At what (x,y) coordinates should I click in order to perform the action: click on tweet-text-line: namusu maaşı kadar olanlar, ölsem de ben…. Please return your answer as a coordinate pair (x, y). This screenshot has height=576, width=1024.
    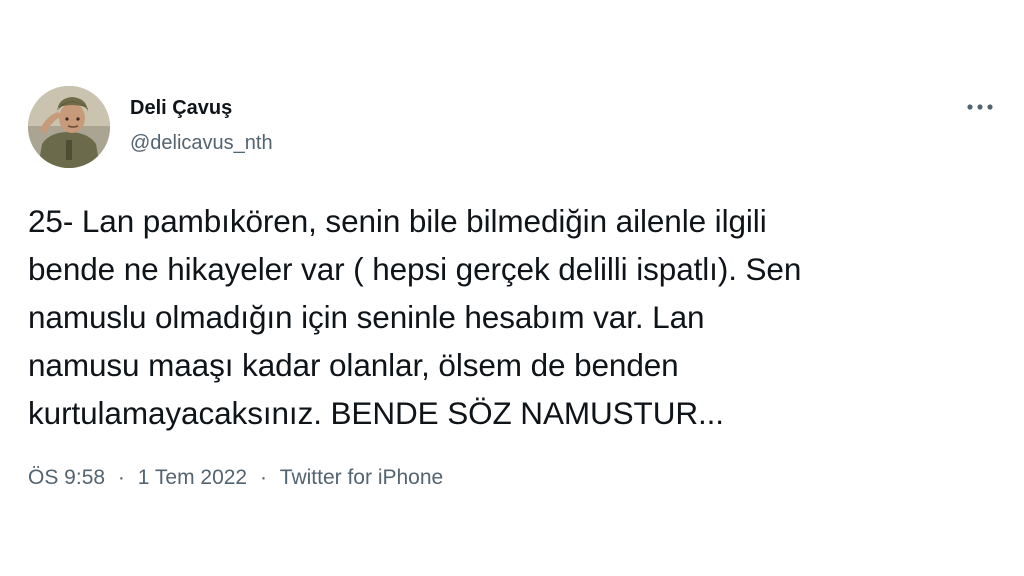
    Looking at the image, I should click on (353, 365).